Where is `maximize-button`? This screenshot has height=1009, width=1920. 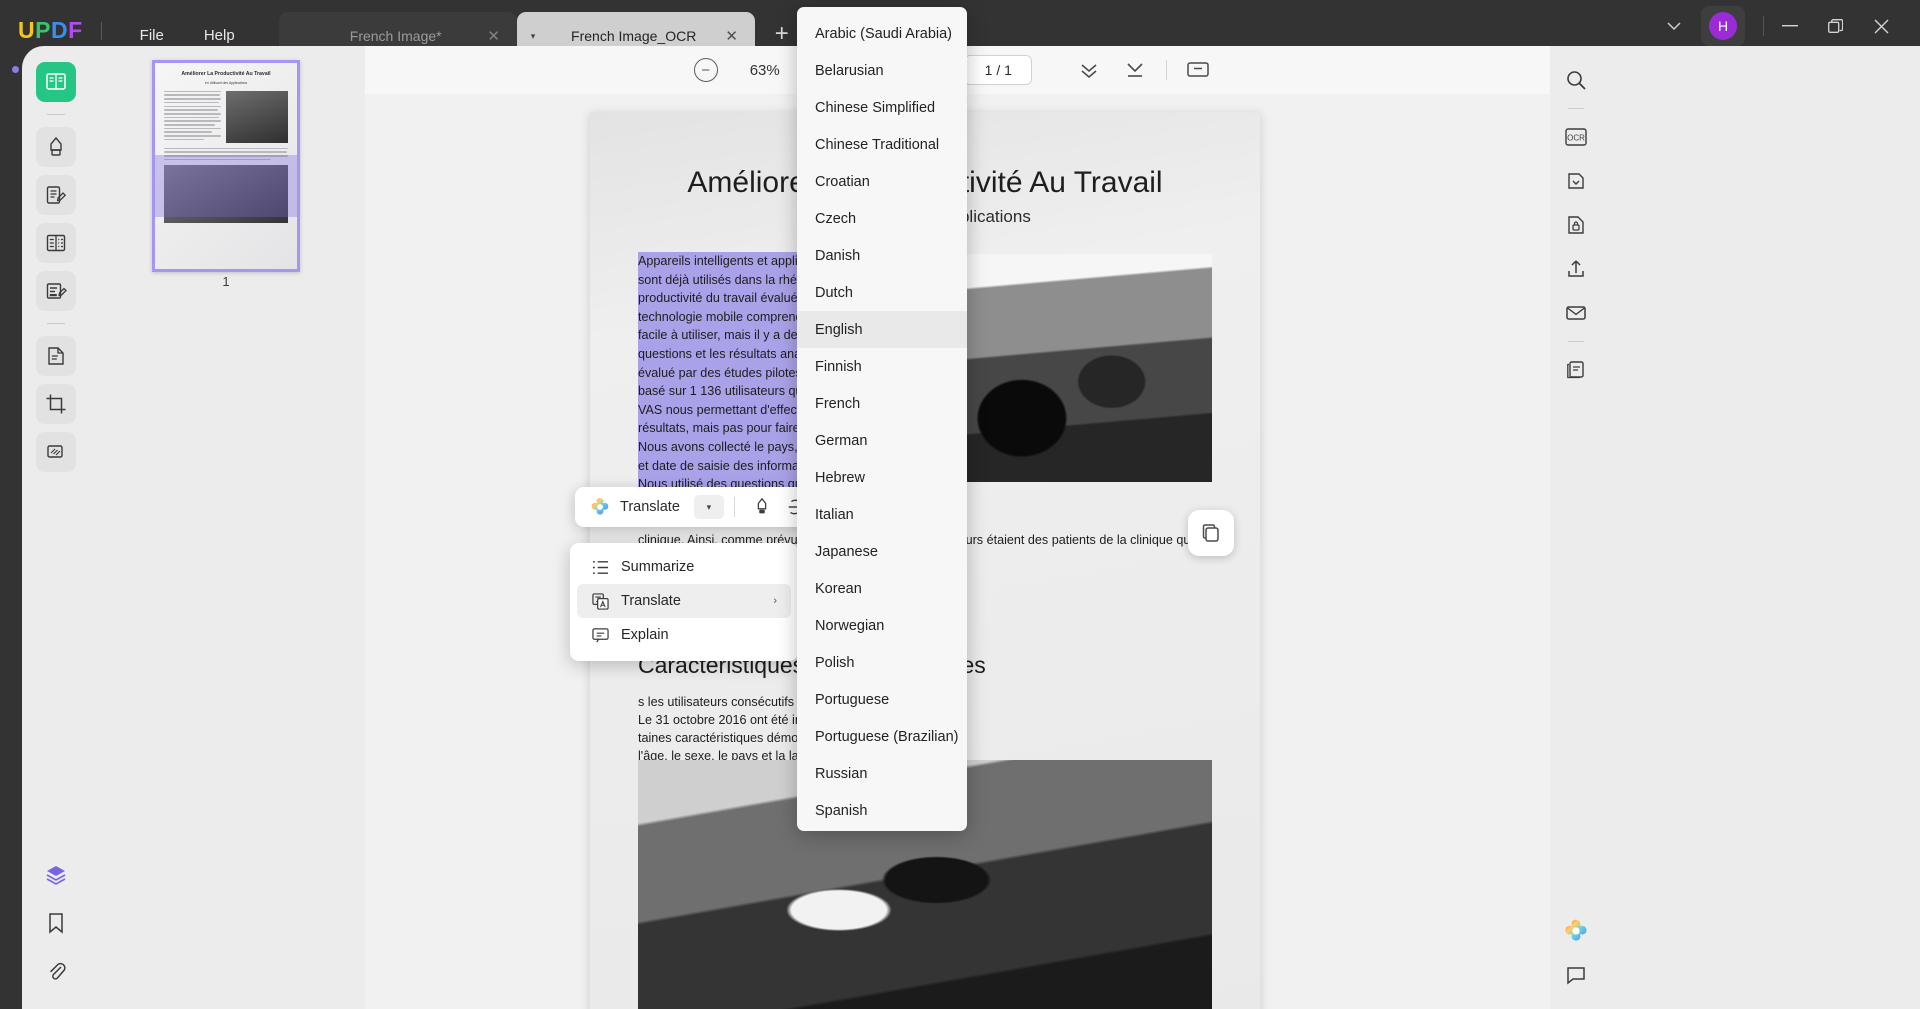
maximize-button is located at coordinates (1851, 26).